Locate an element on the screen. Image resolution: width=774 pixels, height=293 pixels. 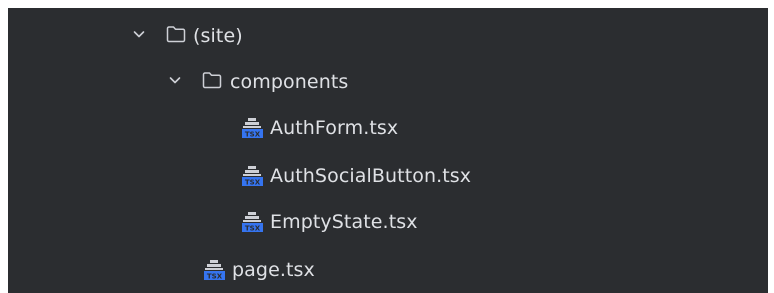
tree-file-page: TSX page.tsx is located at coordinates (388, 270).